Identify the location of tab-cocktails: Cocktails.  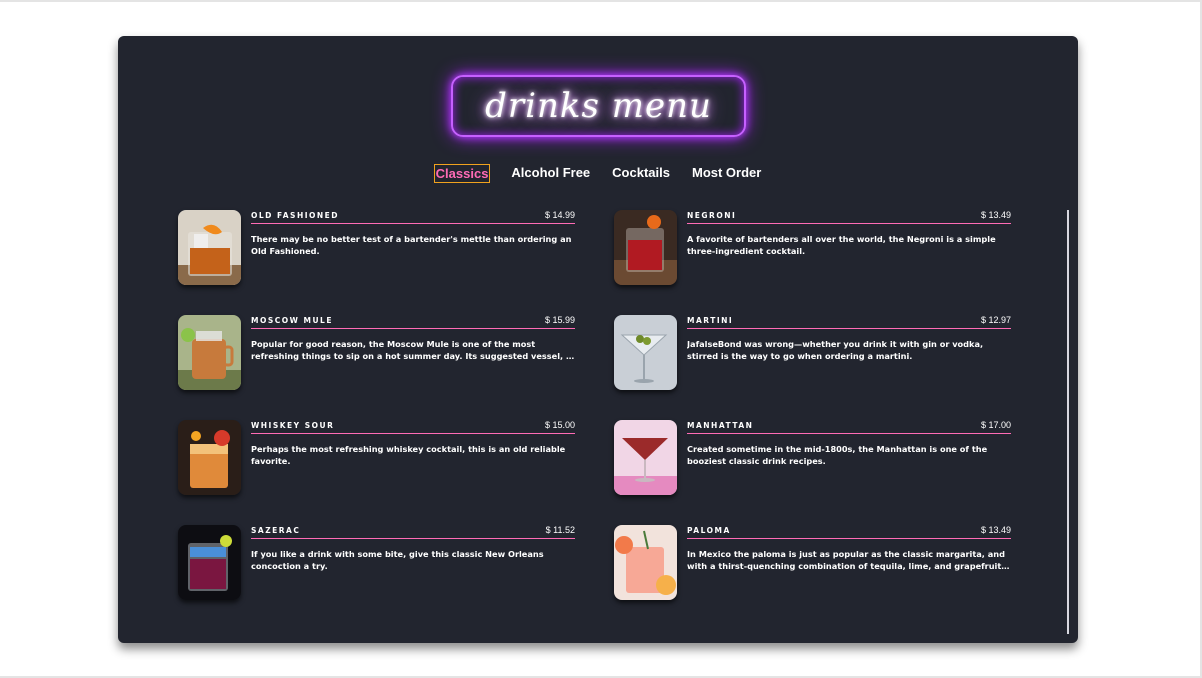
(641, 173).